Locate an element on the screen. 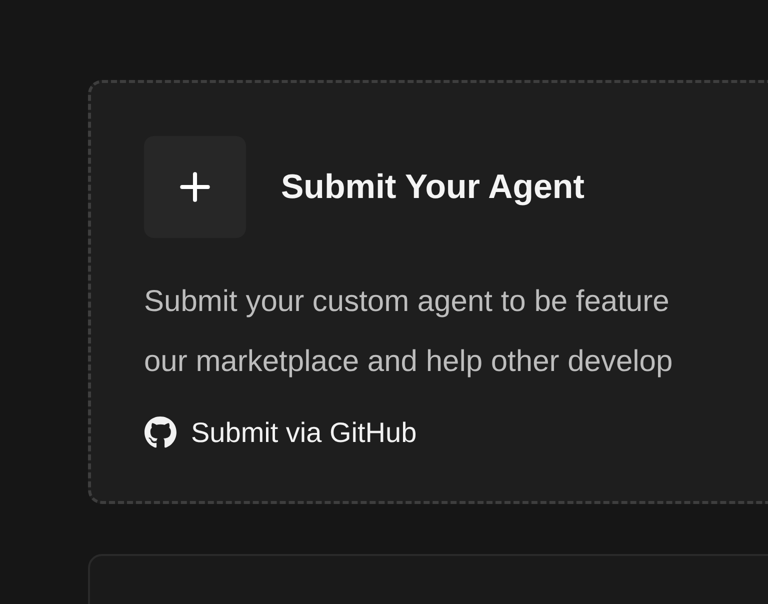 Image resolution: width=768 pixels, height=604 pixels. github-icon is located at coordinates (160, 432).